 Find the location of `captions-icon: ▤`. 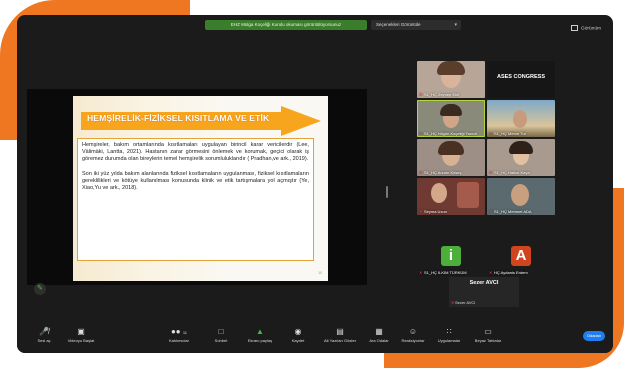

captions-icon: ▤ is located at coordinates (340, 331).